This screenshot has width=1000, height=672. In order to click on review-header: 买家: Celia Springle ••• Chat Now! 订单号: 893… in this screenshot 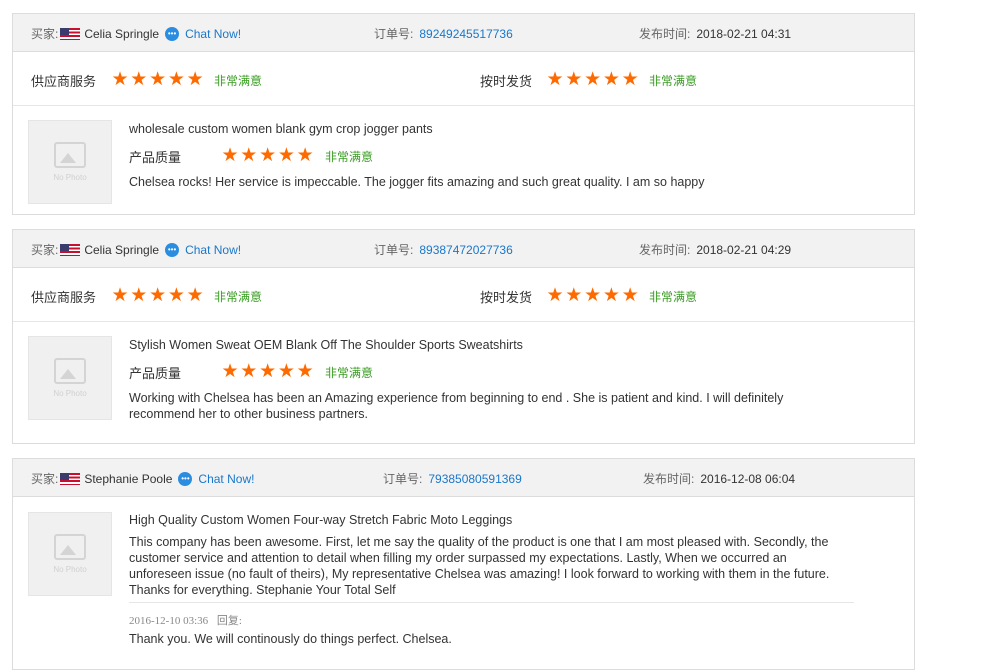, I will do `click(463, 249)`.